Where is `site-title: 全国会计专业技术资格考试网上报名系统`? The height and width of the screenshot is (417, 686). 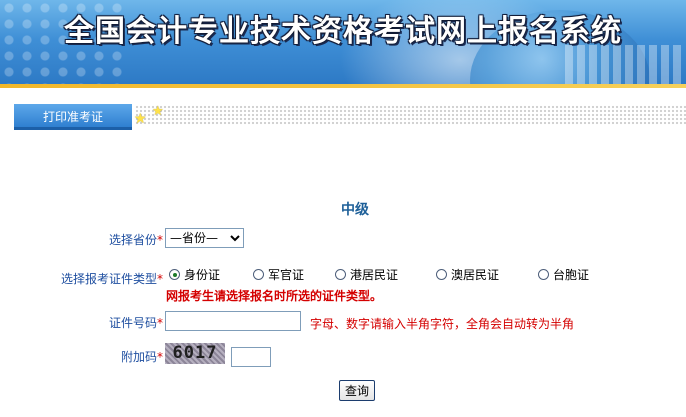 site-title: 全国会计专业技术资格考试网上报名系统 is located at coordinates (343, 31).